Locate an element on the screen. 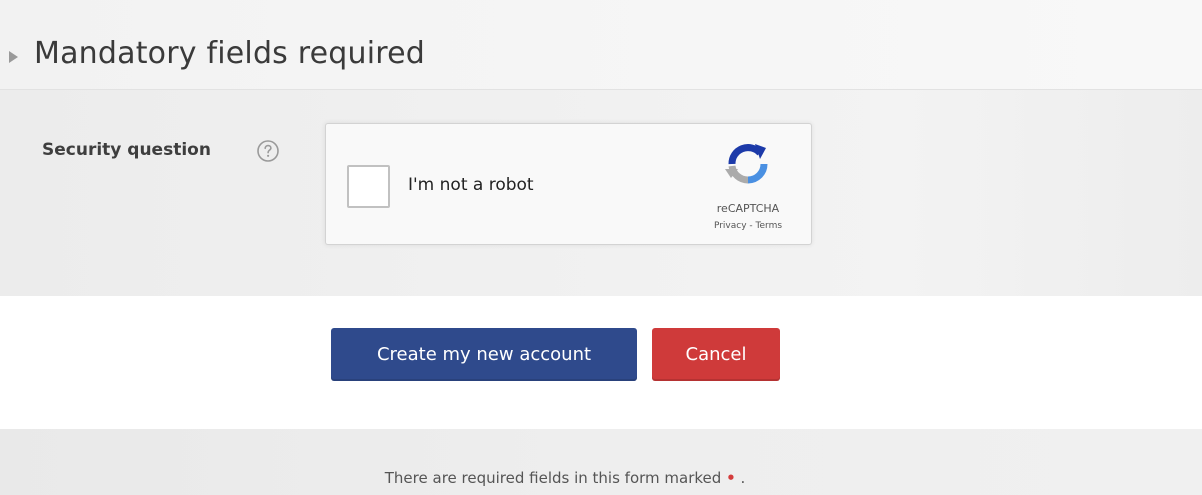  required-note-end: . is located at coordinates (740, 478).